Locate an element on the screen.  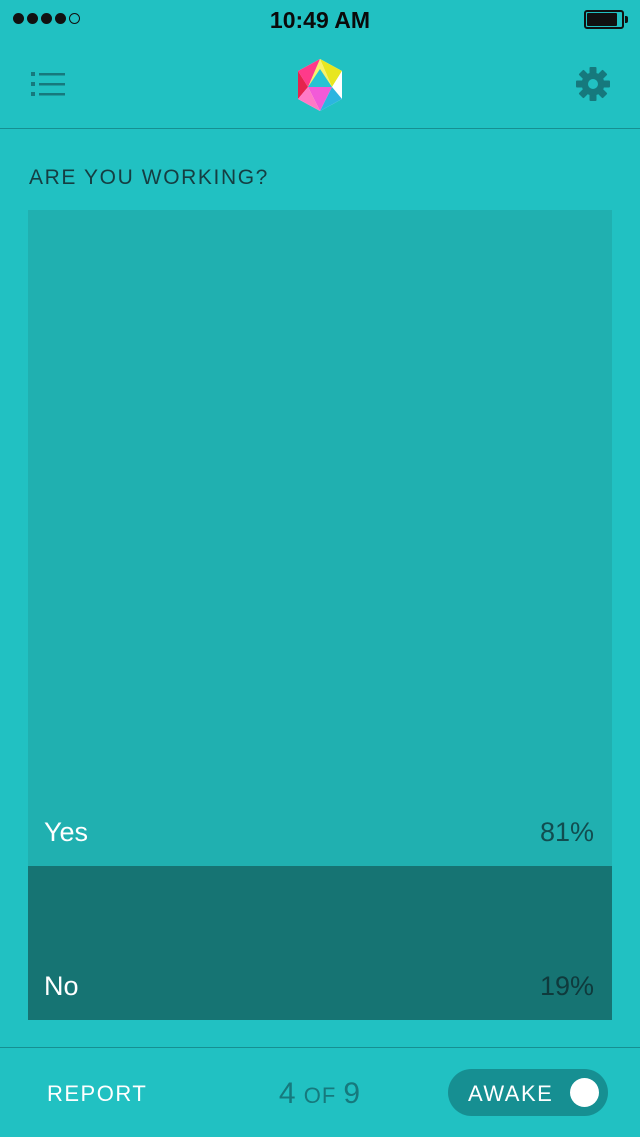
list-icon is located at coordinates (48, 84).